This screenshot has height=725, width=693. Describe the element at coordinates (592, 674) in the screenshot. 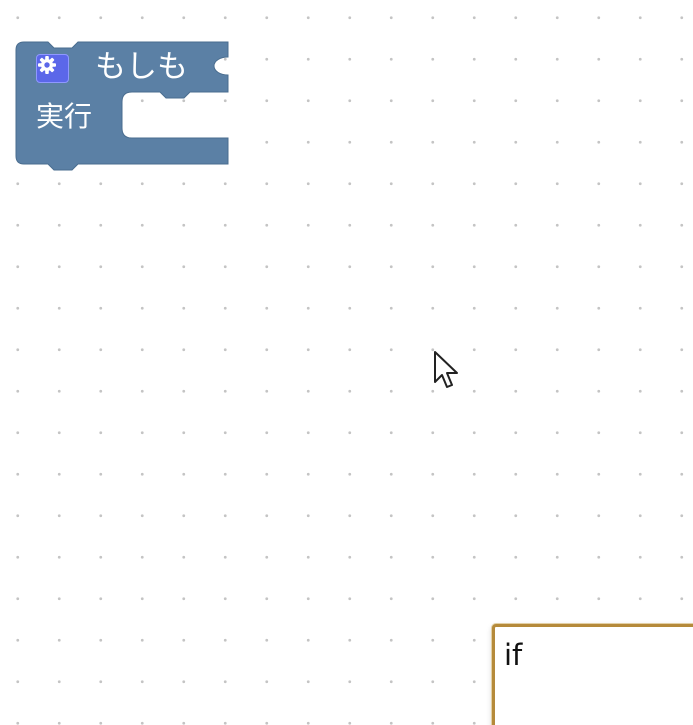

I see `search-popup: if` at that location.